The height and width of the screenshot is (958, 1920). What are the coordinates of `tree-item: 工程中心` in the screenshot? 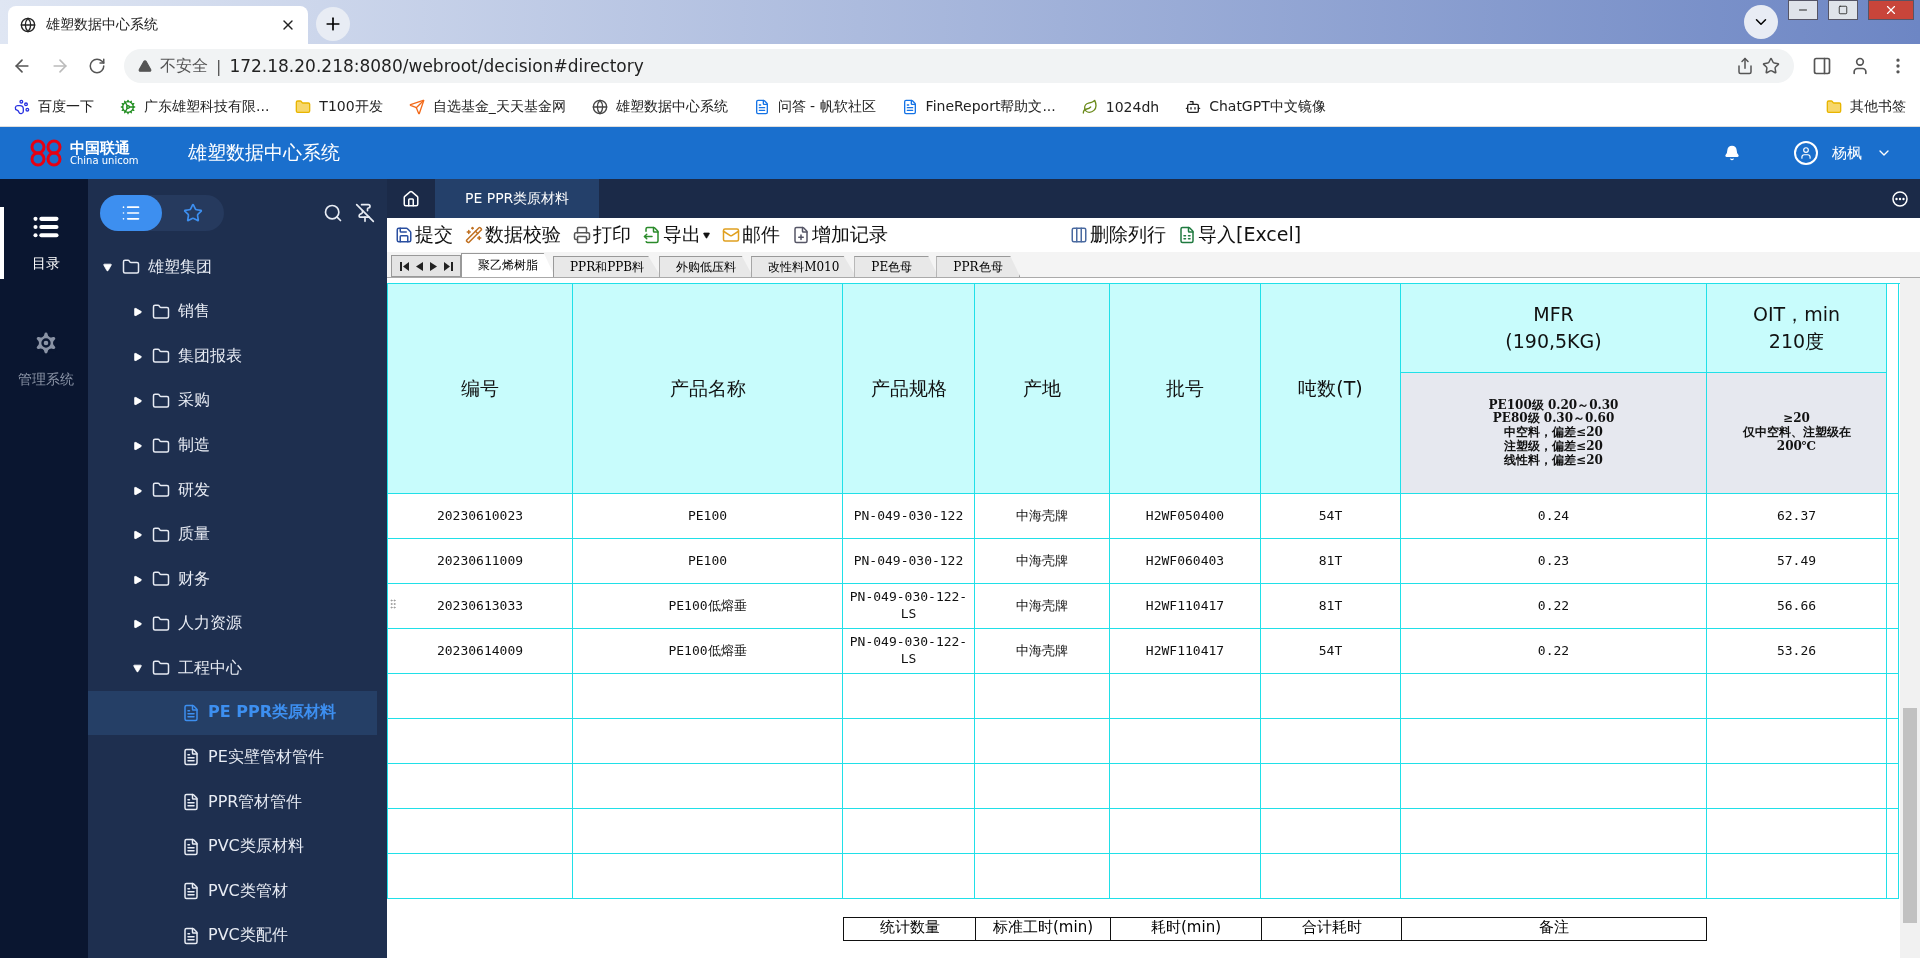 It's located at (232, 668).